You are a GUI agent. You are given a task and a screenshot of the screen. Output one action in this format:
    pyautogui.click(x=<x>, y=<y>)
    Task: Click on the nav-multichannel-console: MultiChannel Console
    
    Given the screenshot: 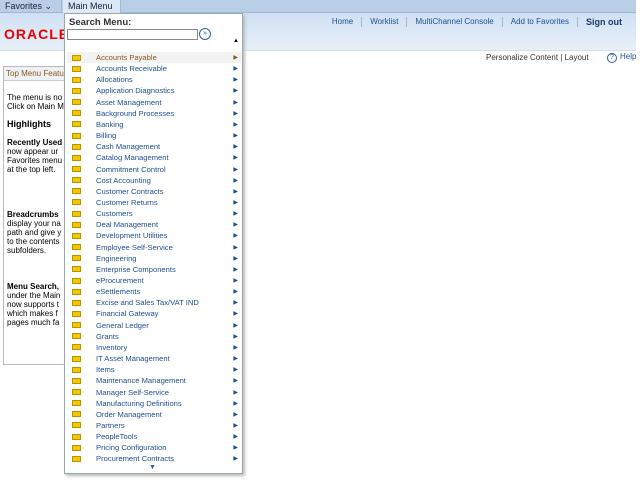 What is the action you would take?
    pyautogui.click(x=453, y=22)
    